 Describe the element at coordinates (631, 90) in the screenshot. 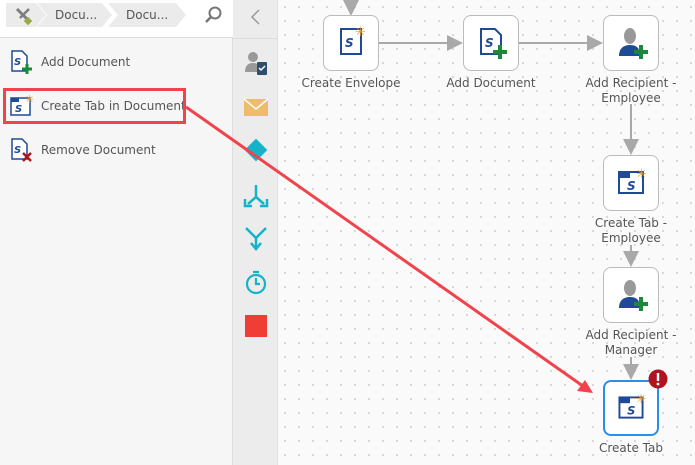

I see `node-label: Add Recipient - Employee` at that location.